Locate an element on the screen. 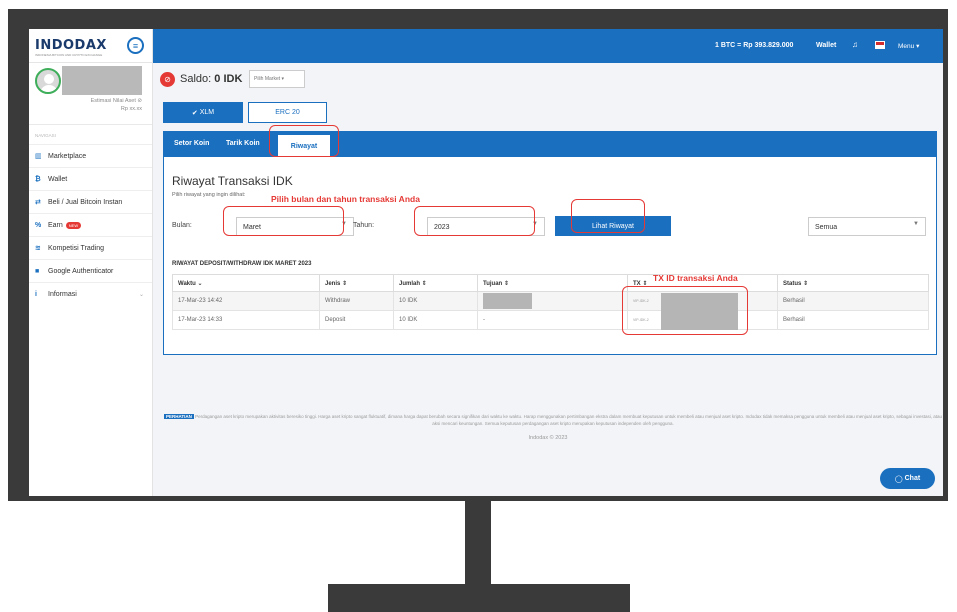  market-select: Pilih Market ▾ is located at coordinates (277, 79).